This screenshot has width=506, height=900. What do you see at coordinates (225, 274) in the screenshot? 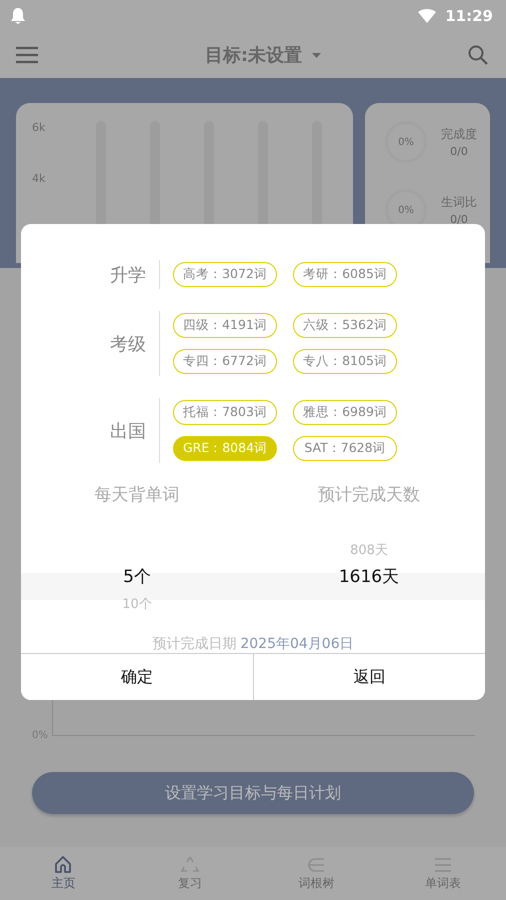
I see `wordbook-option: 高考：3072词` at bounding box center [225, 274].